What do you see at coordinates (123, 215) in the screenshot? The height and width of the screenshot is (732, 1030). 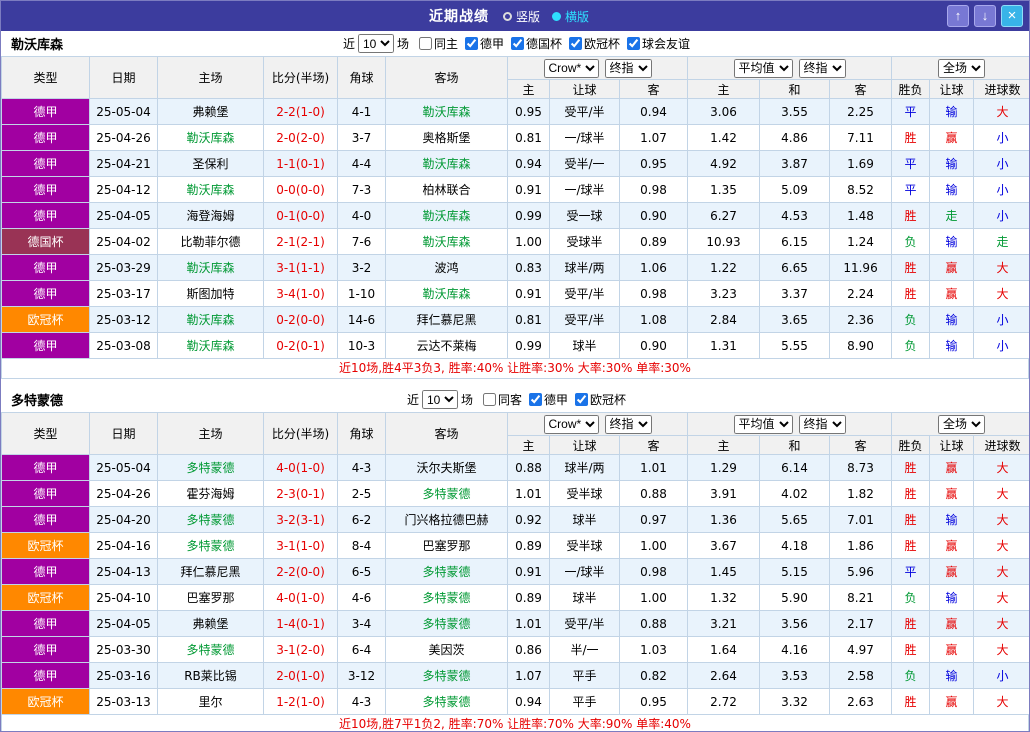 I see `match-date: 25-04-05` at bounding box center [123, 215].